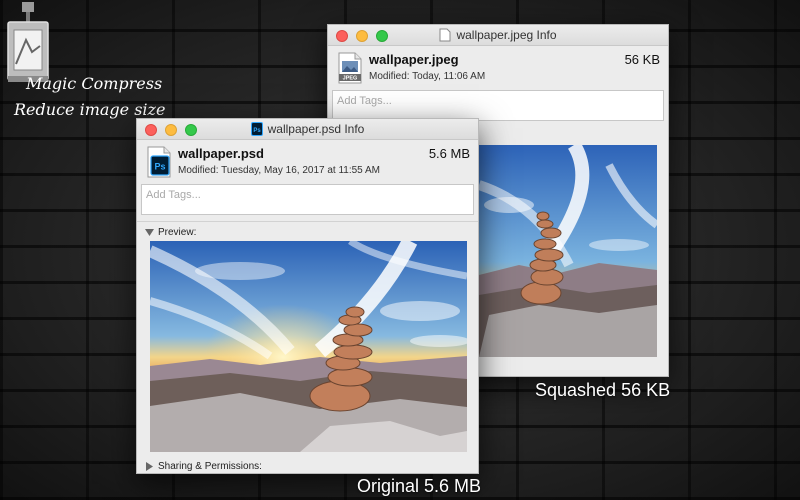 The height and width of the screenshot is (500, 800). Describe the element at coordinates (603, 390) in the screenshot. I see `compressed-size-caption: Squashed 56 KB` at that location.